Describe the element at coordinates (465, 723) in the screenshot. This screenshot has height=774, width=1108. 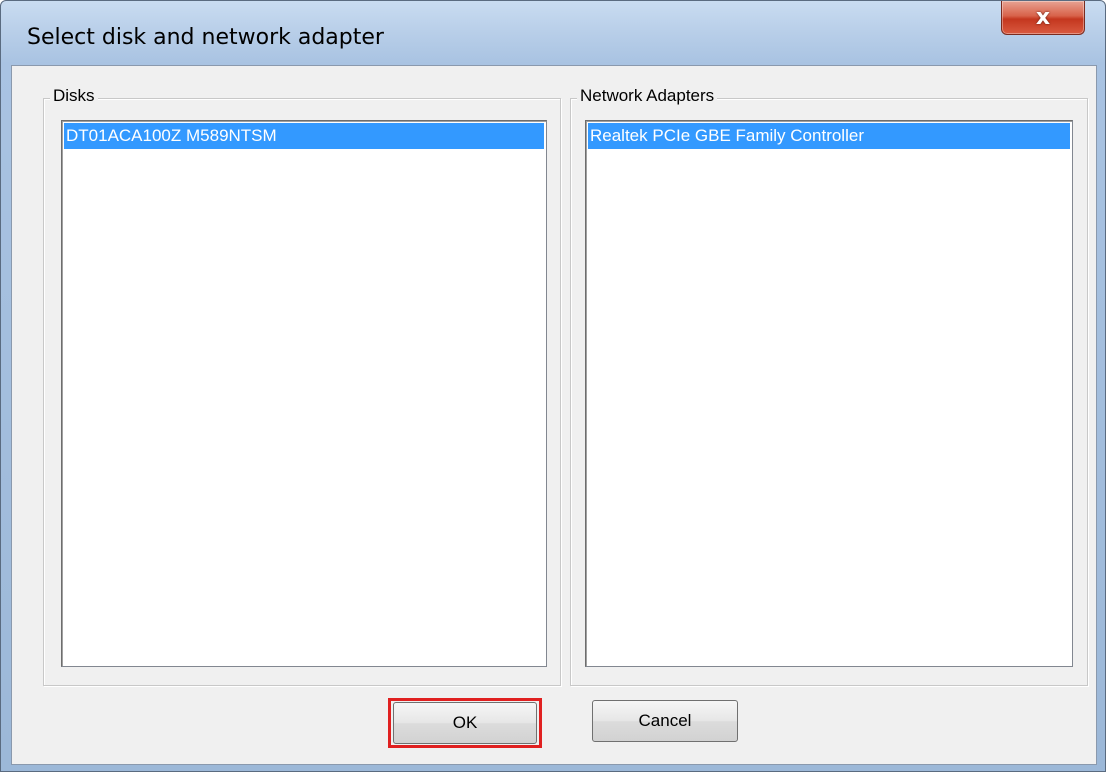
I see `ok-button: OK` at that location.